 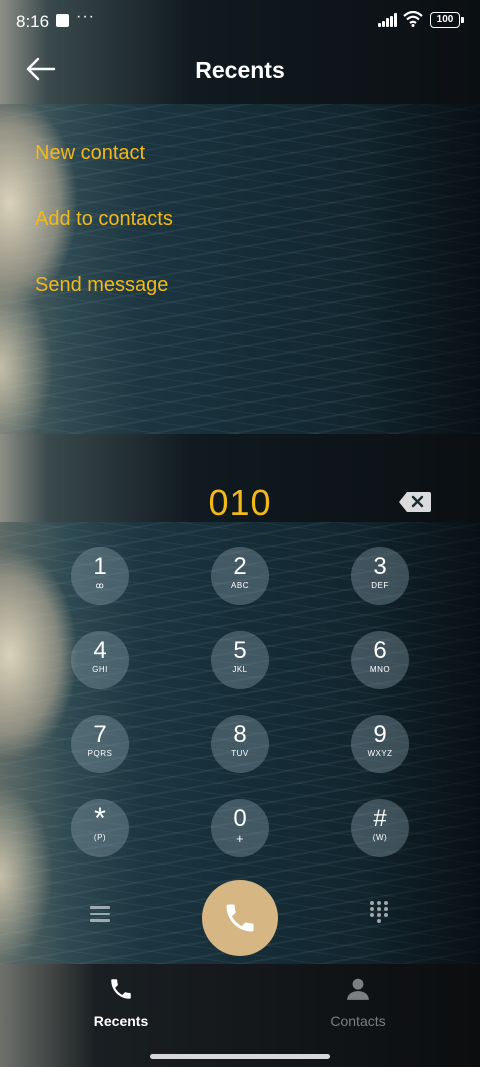 I want to click on key-9: 9 WXYZ, so click(x=380, y=744).